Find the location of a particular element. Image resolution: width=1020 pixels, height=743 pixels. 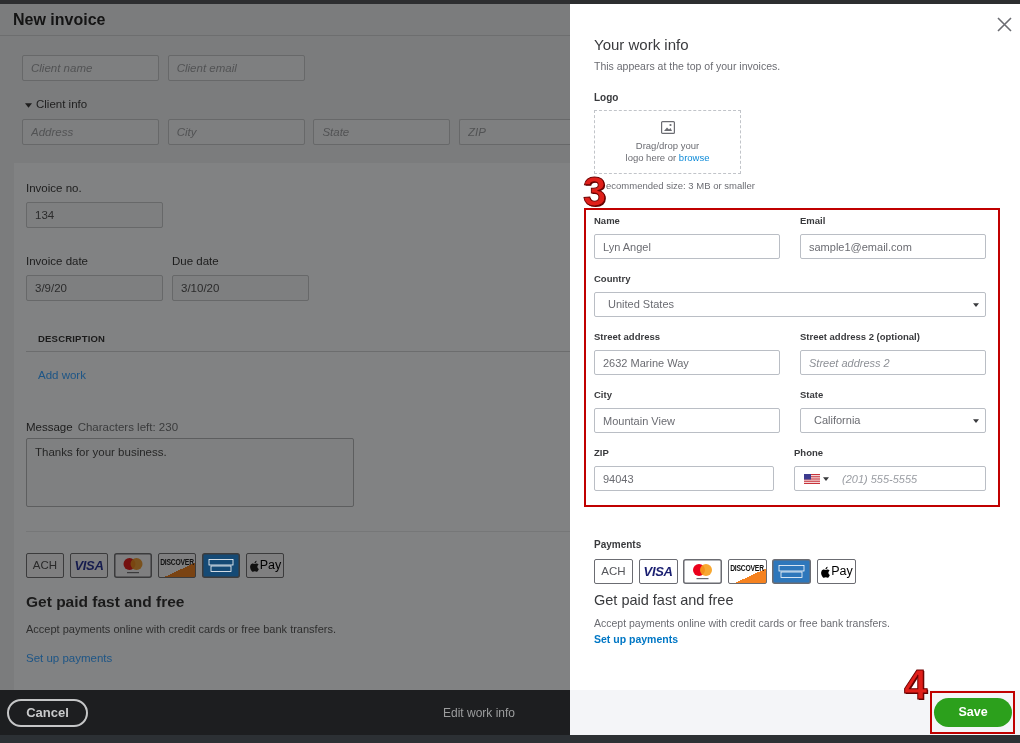

panel-subtitle: This appears at the top of your invoices. is located at coordinates (688, 66).